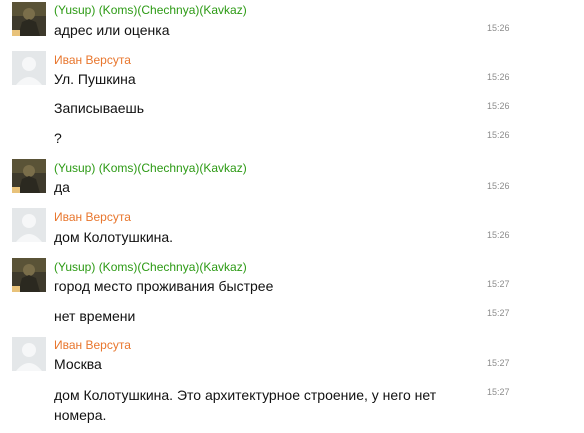 The height and width of the screenshot is (433, 584). Describe the element at coordinates (95, 79) in the screenshot. I see `message-text: Ул. Пушкина` at that location.